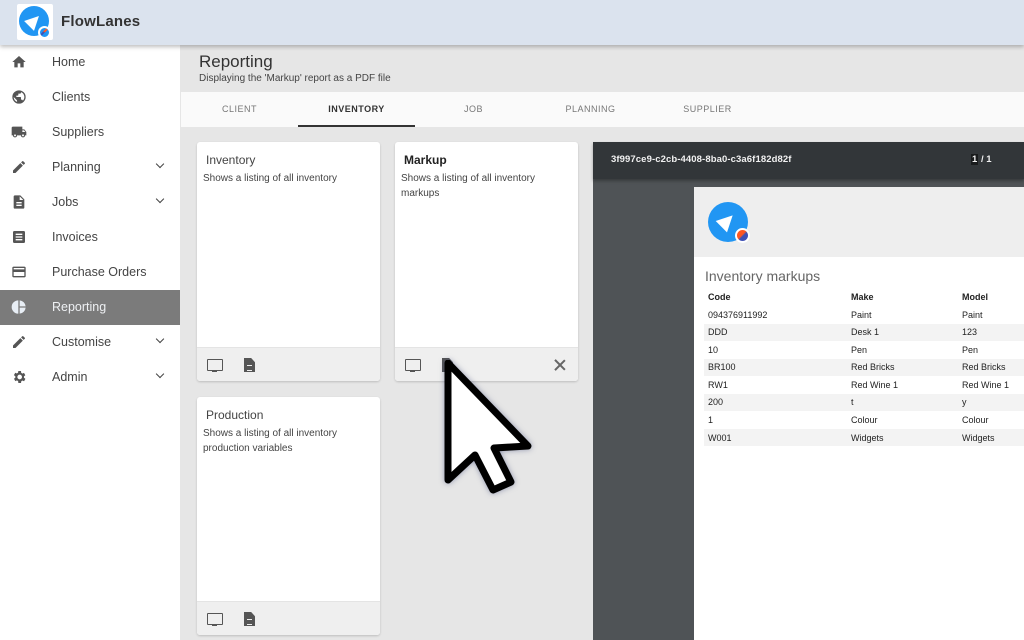  What do you see at coordinates (235, 415) in the screenshot?
I see `report-title: Production` at bounding box center [235, 415].